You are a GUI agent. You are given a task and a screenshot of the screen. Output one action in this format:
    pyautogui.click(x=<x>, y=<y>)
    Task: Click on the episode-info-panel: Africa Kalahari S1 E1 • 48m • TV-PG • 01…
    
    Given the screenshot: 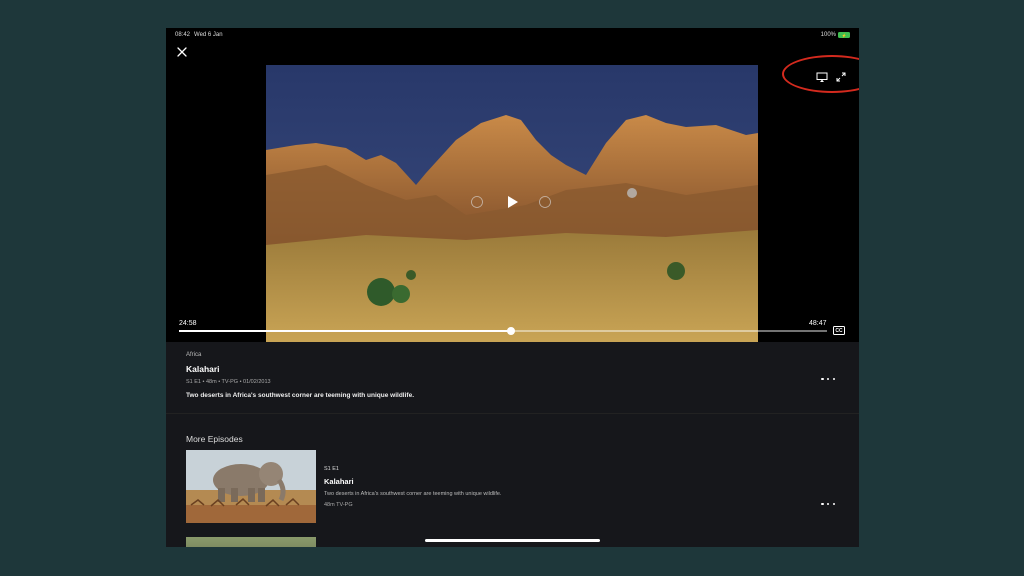 What is the action you would take?
    pyautogui.click(x=512, y=377)
    